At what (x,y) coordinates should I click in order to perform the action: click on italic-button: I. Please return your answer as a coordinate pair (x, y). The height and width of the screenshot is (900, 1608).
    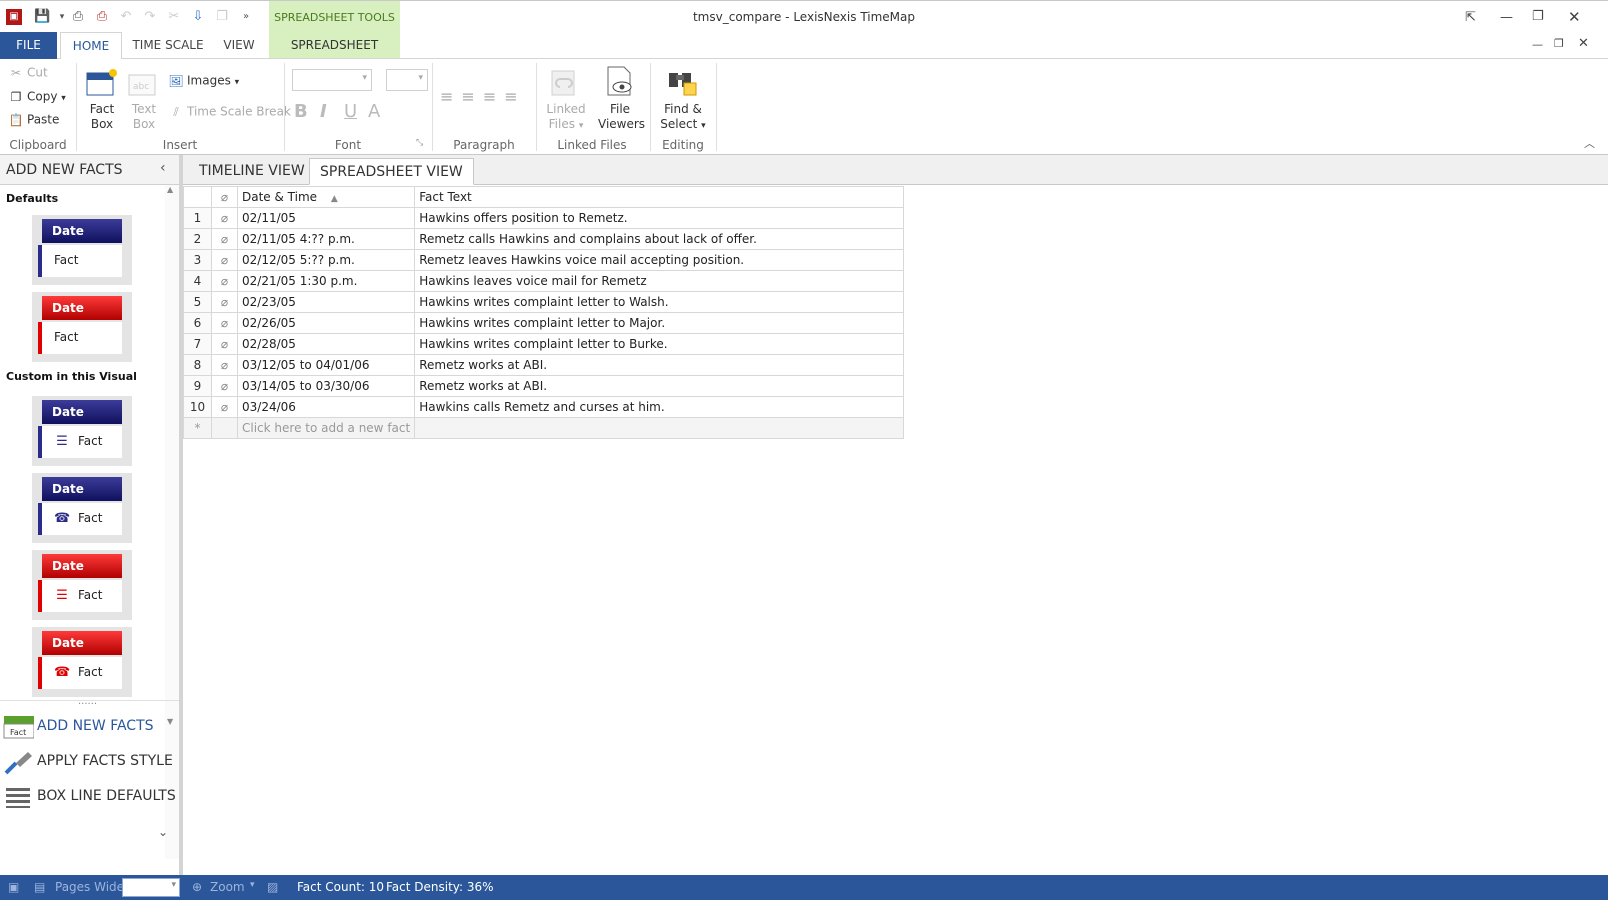
    Looking at the image, I should click on (323, 111).